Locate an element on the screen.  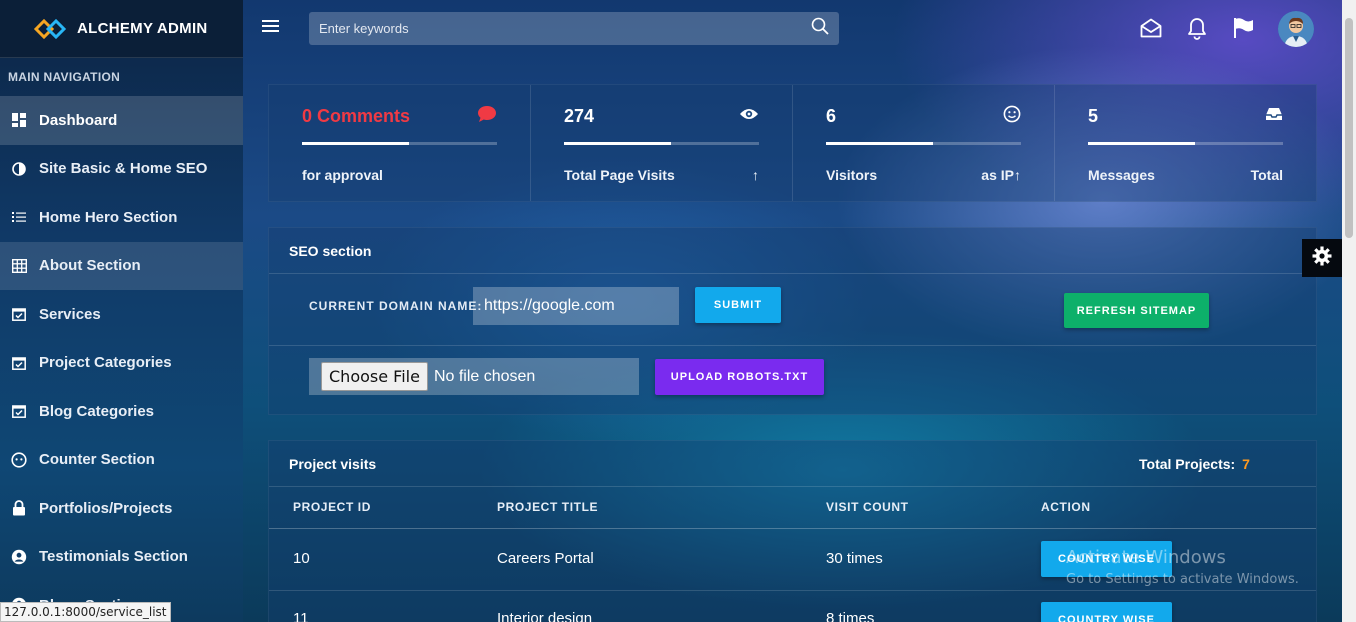
stat-label: for approval is located at coordinates (342, 175).